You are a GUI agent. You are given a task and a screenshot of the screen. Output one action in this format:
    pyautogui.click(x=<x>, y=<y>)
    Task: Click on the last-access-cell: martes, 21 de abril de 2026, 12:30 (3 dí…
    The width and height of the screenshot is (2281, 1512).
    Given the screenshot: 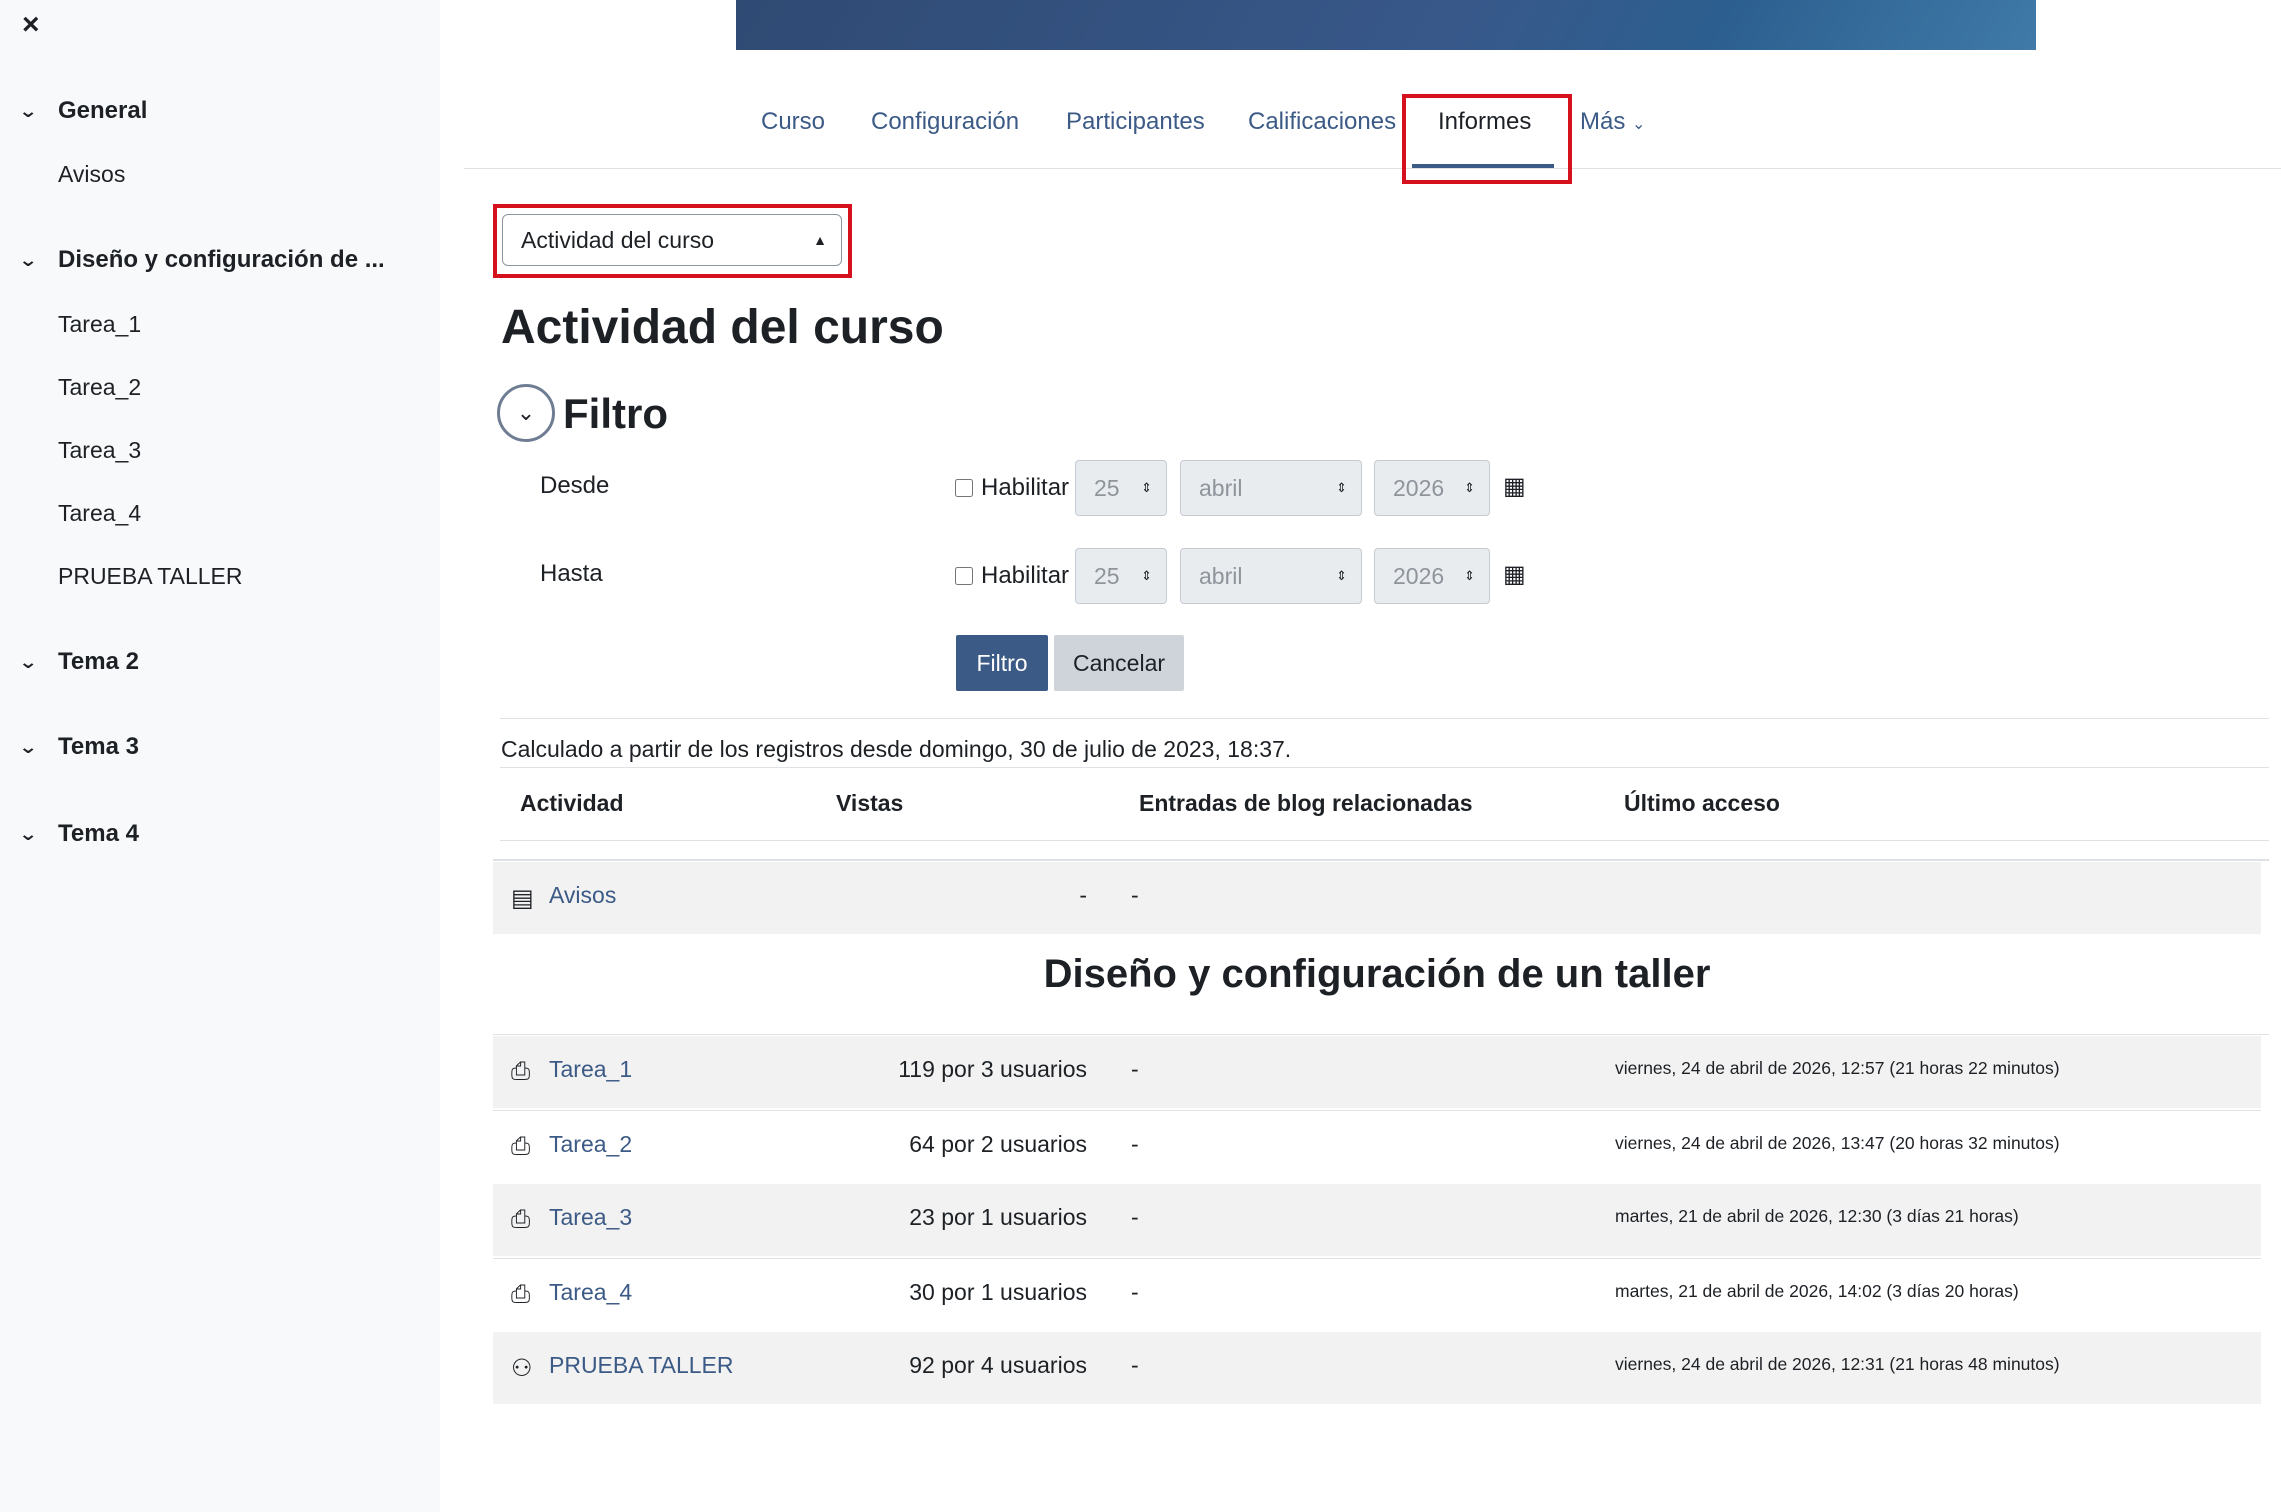 What is the action you would take?
    pyautogui.click(x=1817, y=1216)
    